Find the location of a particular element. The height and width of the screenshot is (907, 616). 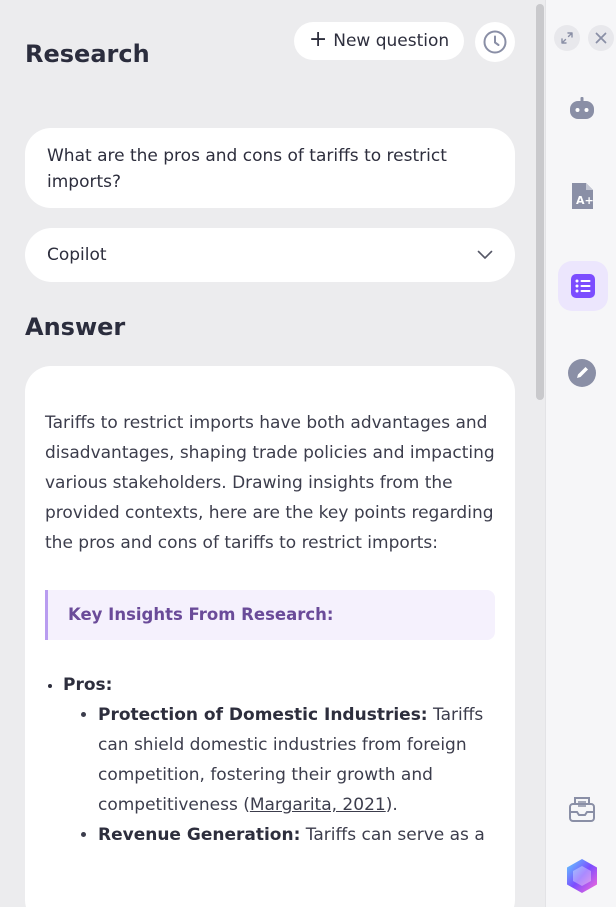

bot-icon is located at coordinates (582, 108).